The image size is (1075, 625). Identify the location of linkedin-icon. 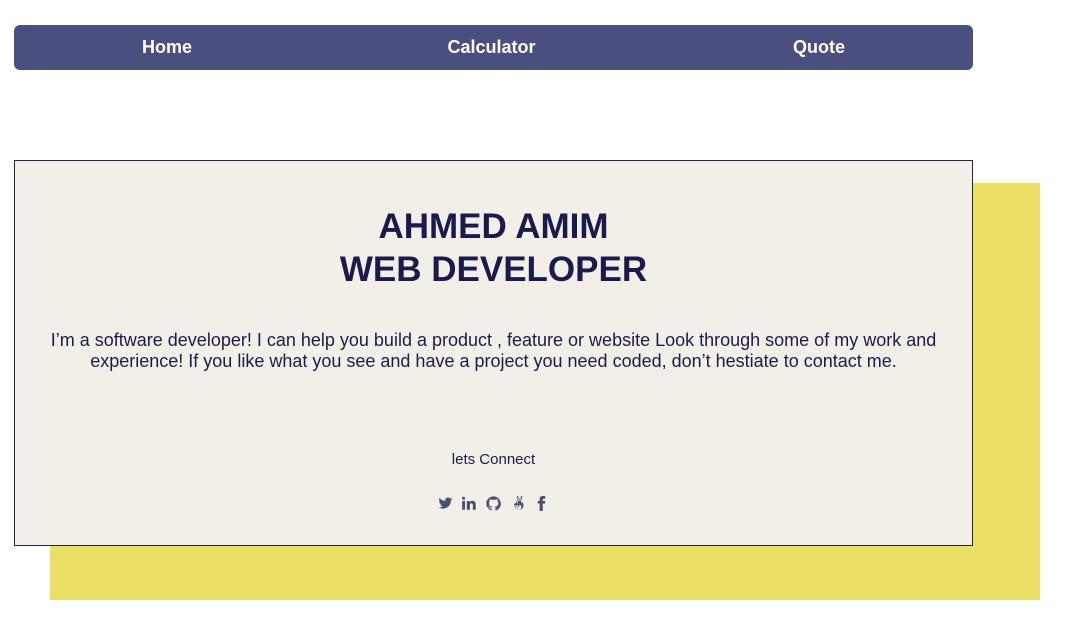
(470, 503).